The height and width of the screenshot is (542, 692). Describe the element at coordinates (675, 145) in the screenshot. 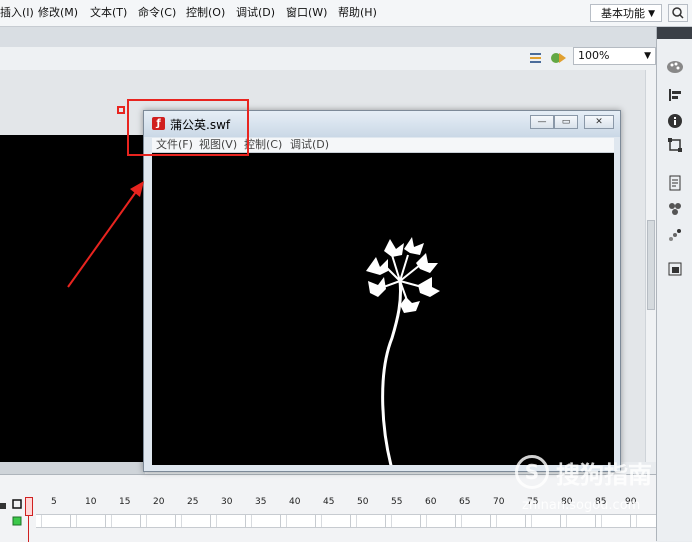

I see `transform-icon` at that location.